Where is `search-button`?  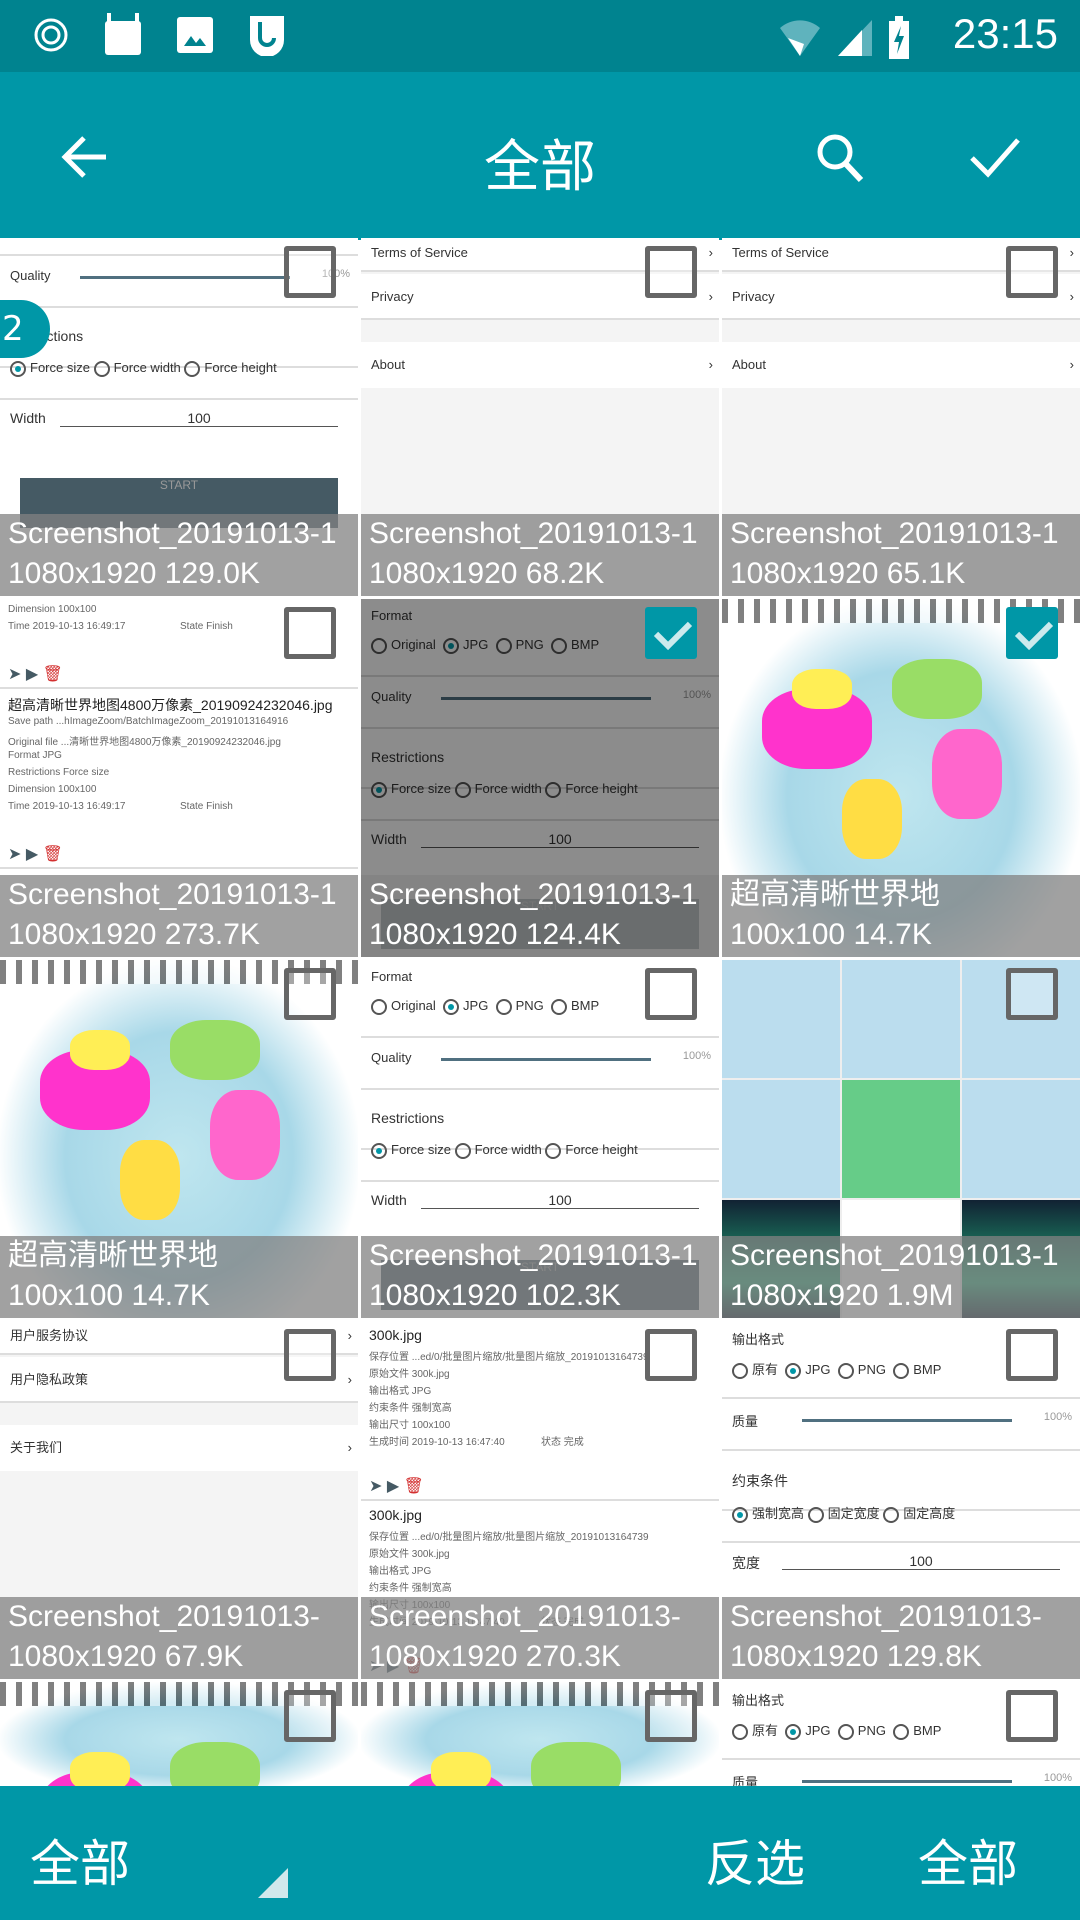
search-button is located at coordinates (840, 157).